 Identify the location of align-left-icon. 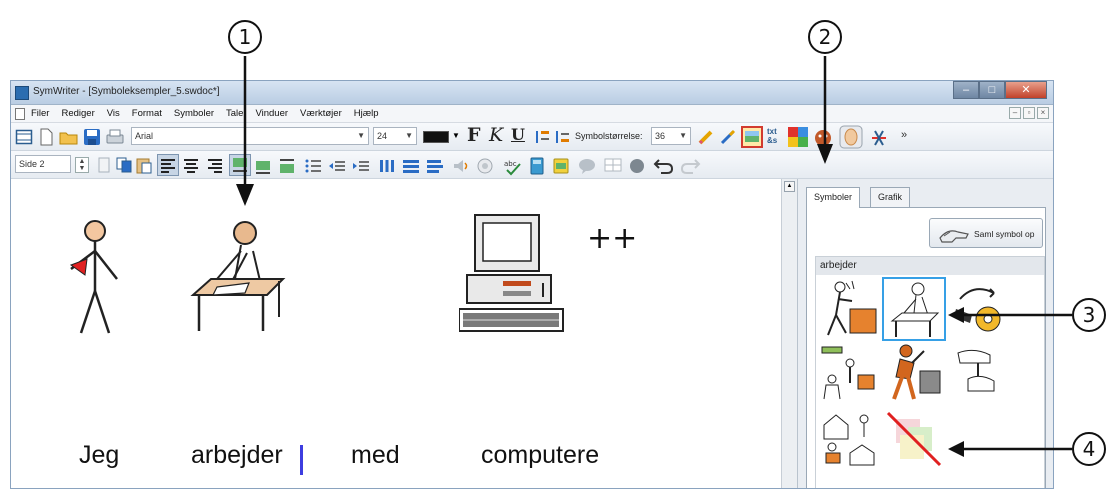
(168, 165).